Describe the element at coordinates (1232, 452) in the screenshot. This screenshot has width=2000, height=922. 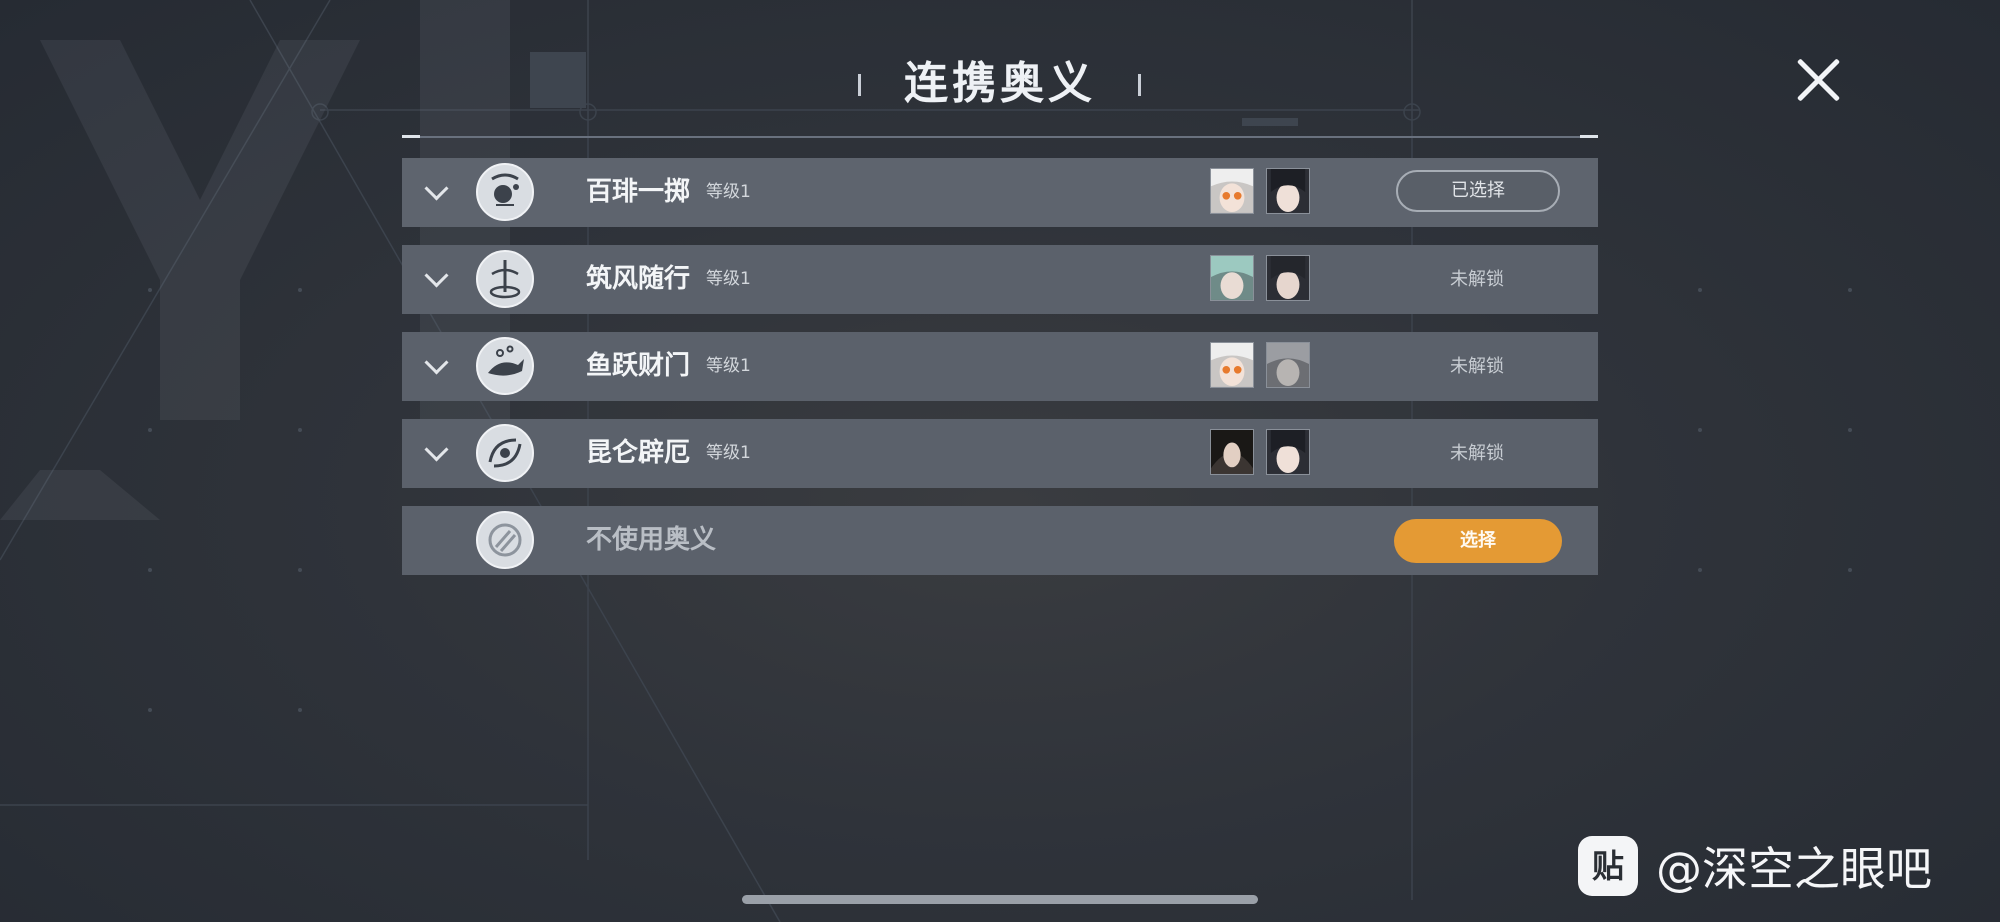
I see `dark-long-hair-avatar` at that location.